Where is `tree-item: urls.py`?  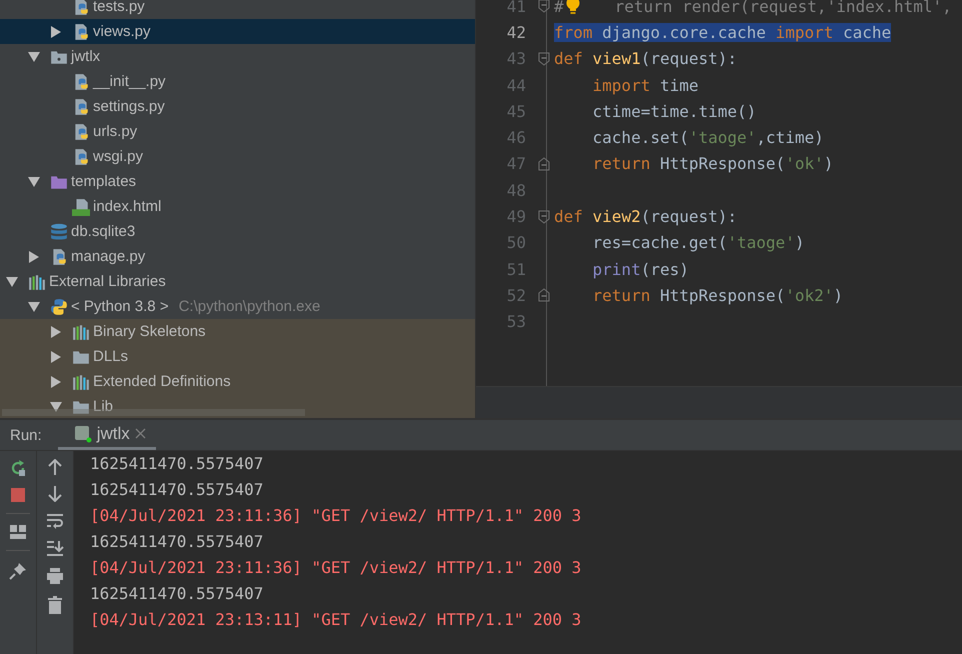
tree-item: urls.py is located at coordinates (237, 131).